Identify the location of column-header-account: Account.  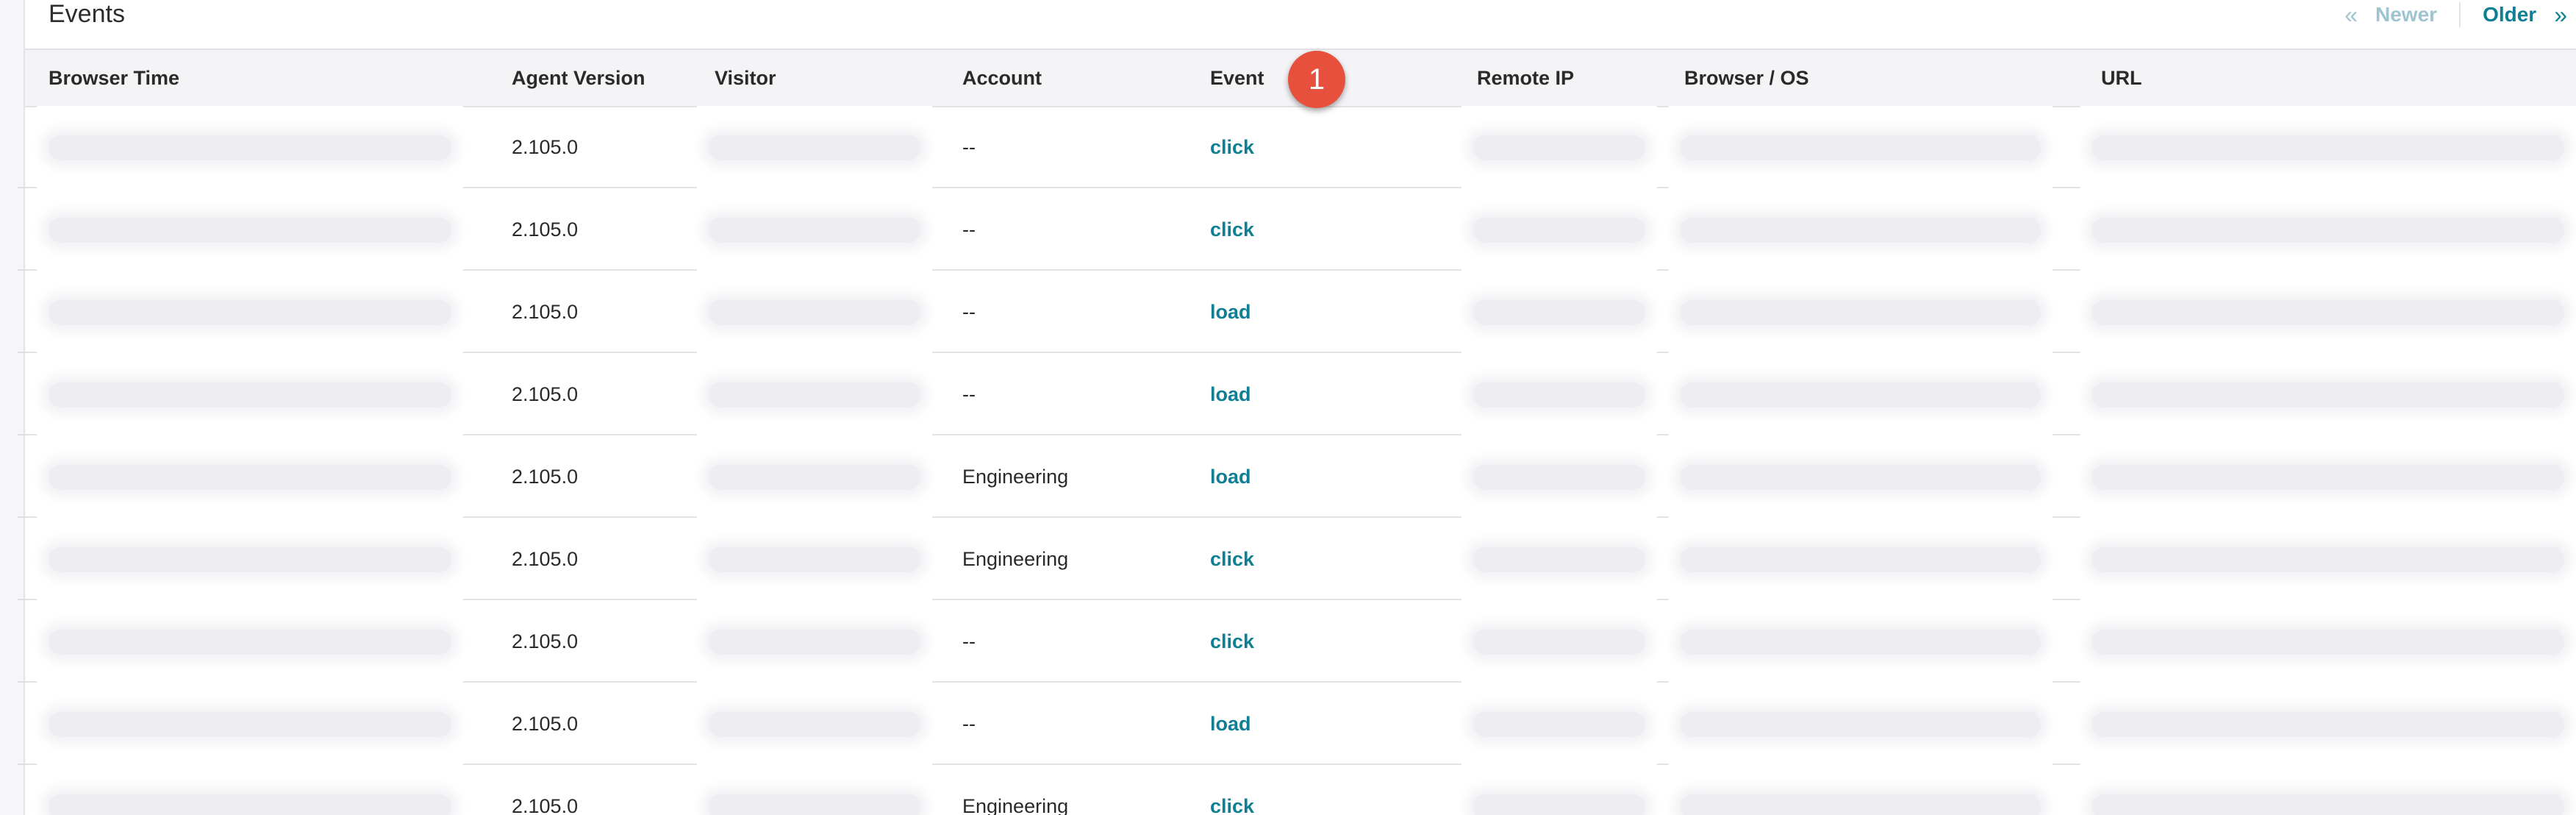
(1002, 78).